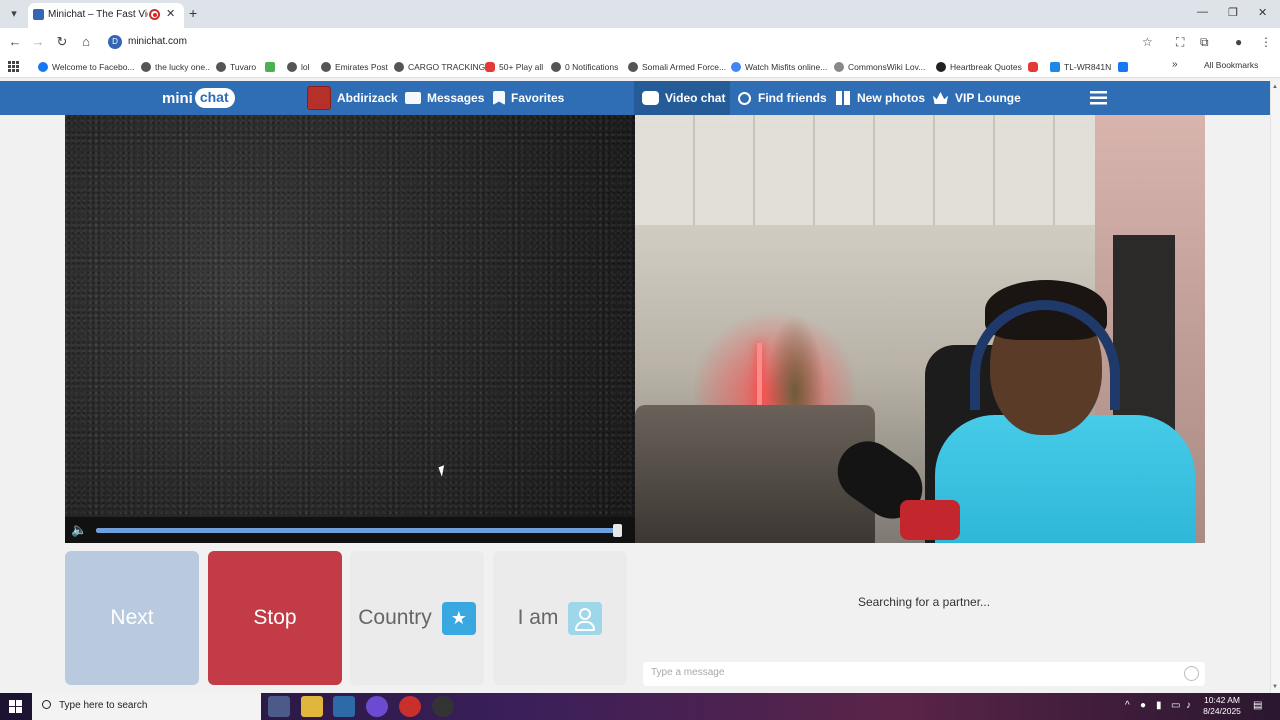 This screenshot has height=720, width=1280. What do you see at coordinates (1231, 65) in the screenshot?
I see `all-bookmarks-button: All Bookmarks` at bounding box center [1231, 65].